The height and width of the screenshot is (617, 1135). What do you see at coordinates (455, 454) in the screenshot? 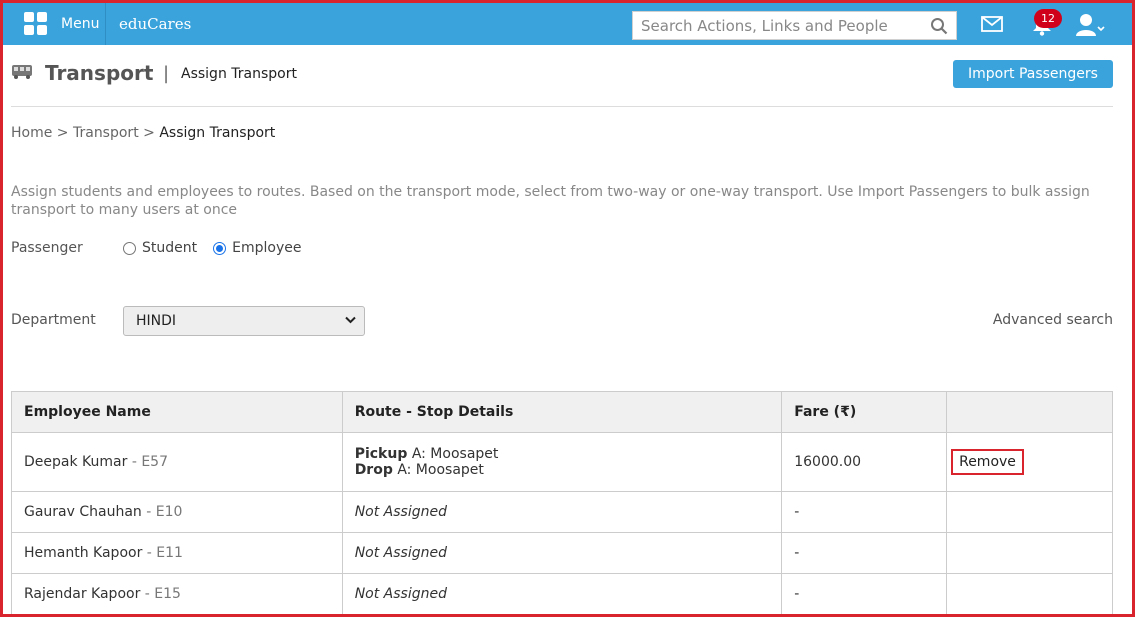
I see `pickup-stop: A: Moosapet` at bounding box center [455, 454].